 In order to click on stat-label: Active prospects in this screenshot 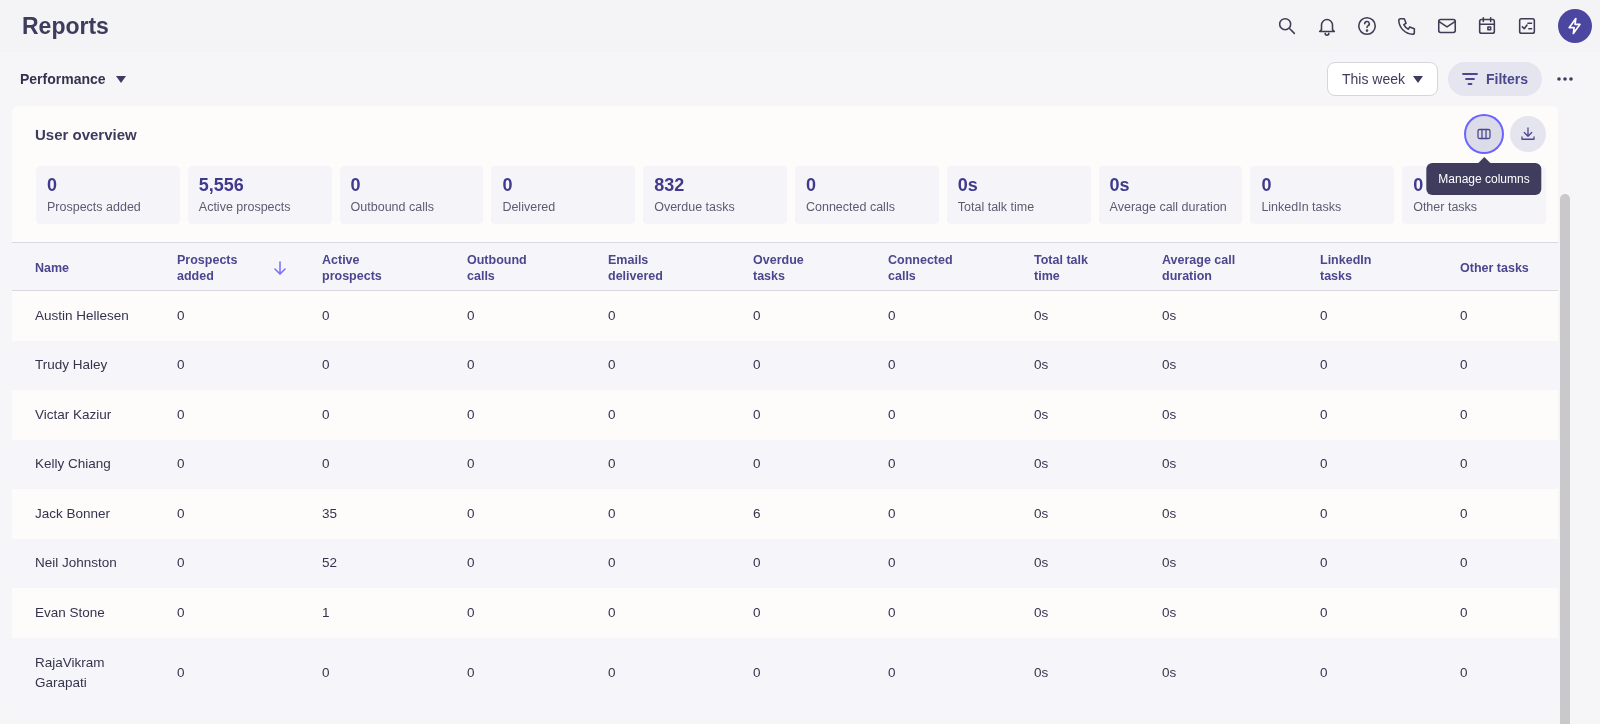, I will do `click(244, 207)`.